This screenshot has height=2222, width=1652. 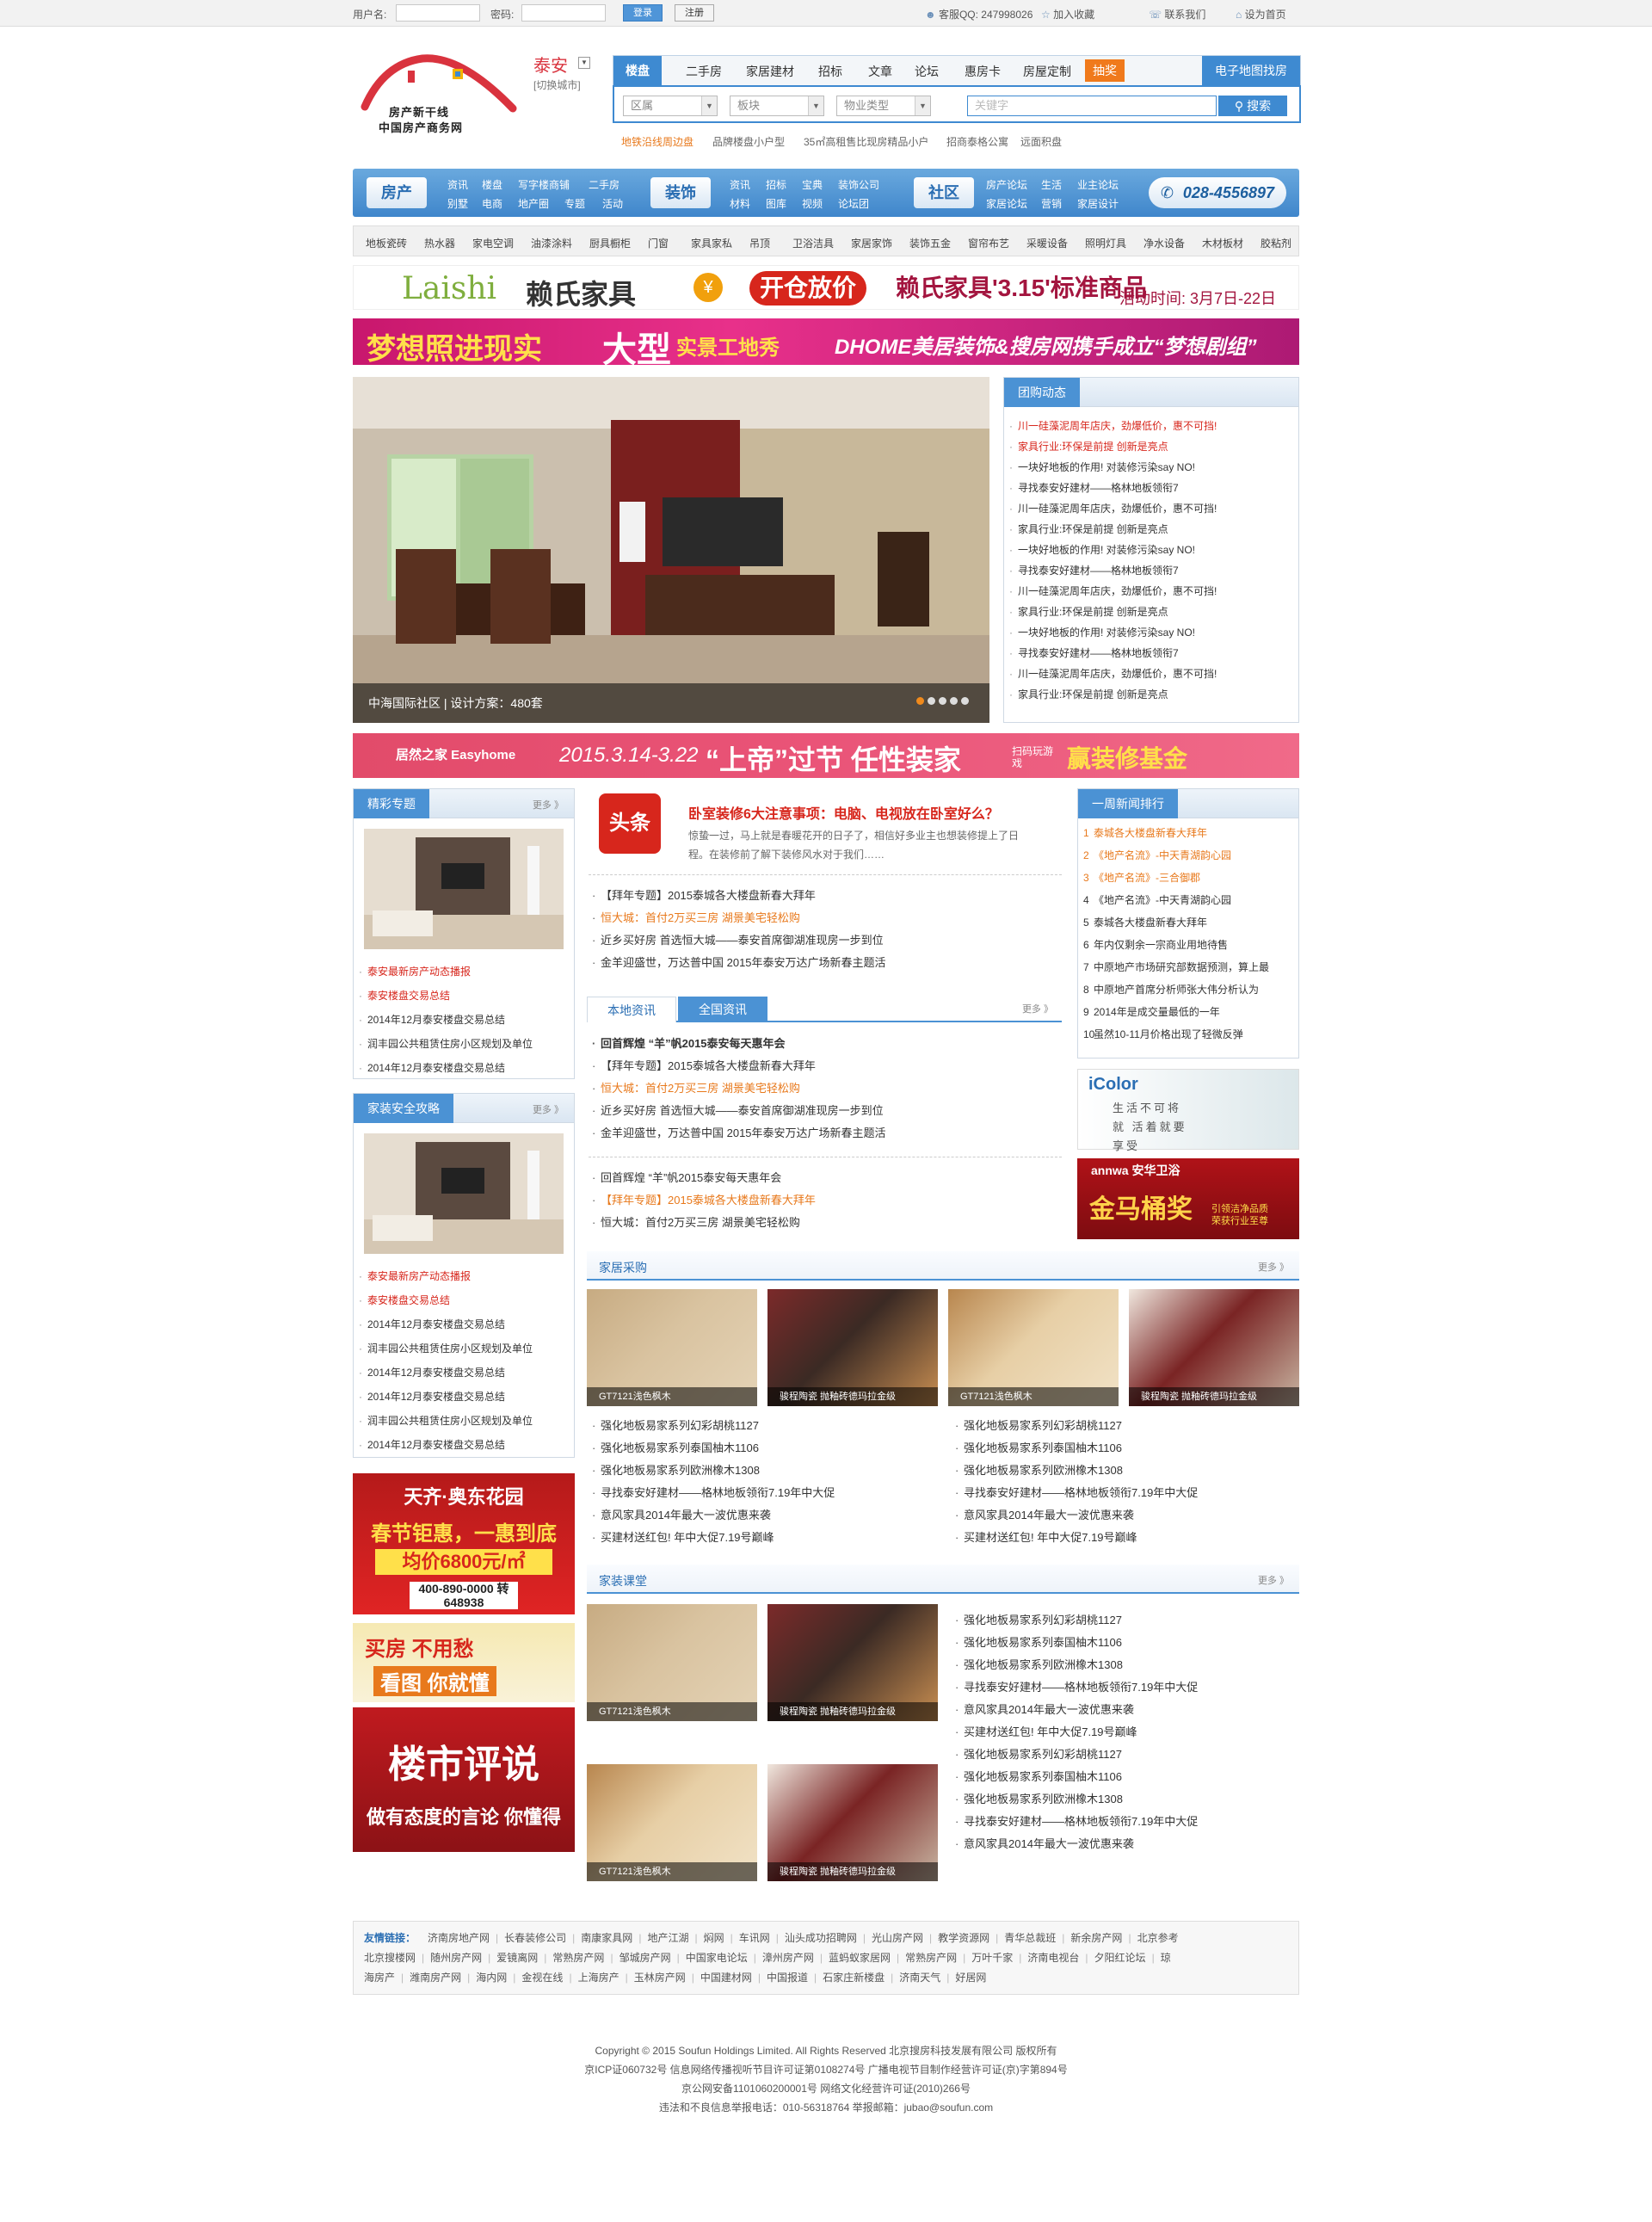 What do you see at coordinates (379, 1978) in the screenshot?
I see `friend-link: 海房产` at bounding box center [379, 1978].